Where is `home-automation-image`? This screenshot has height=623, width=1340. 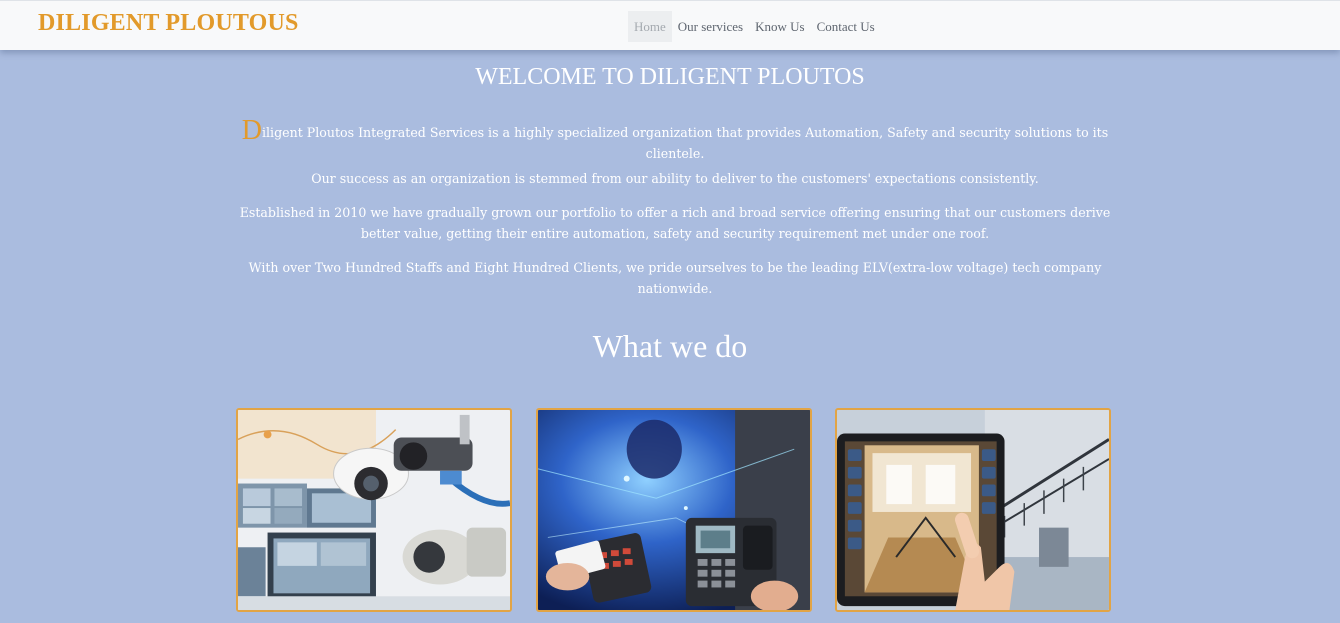
home-automation-image is located at coordinates (973, 510).